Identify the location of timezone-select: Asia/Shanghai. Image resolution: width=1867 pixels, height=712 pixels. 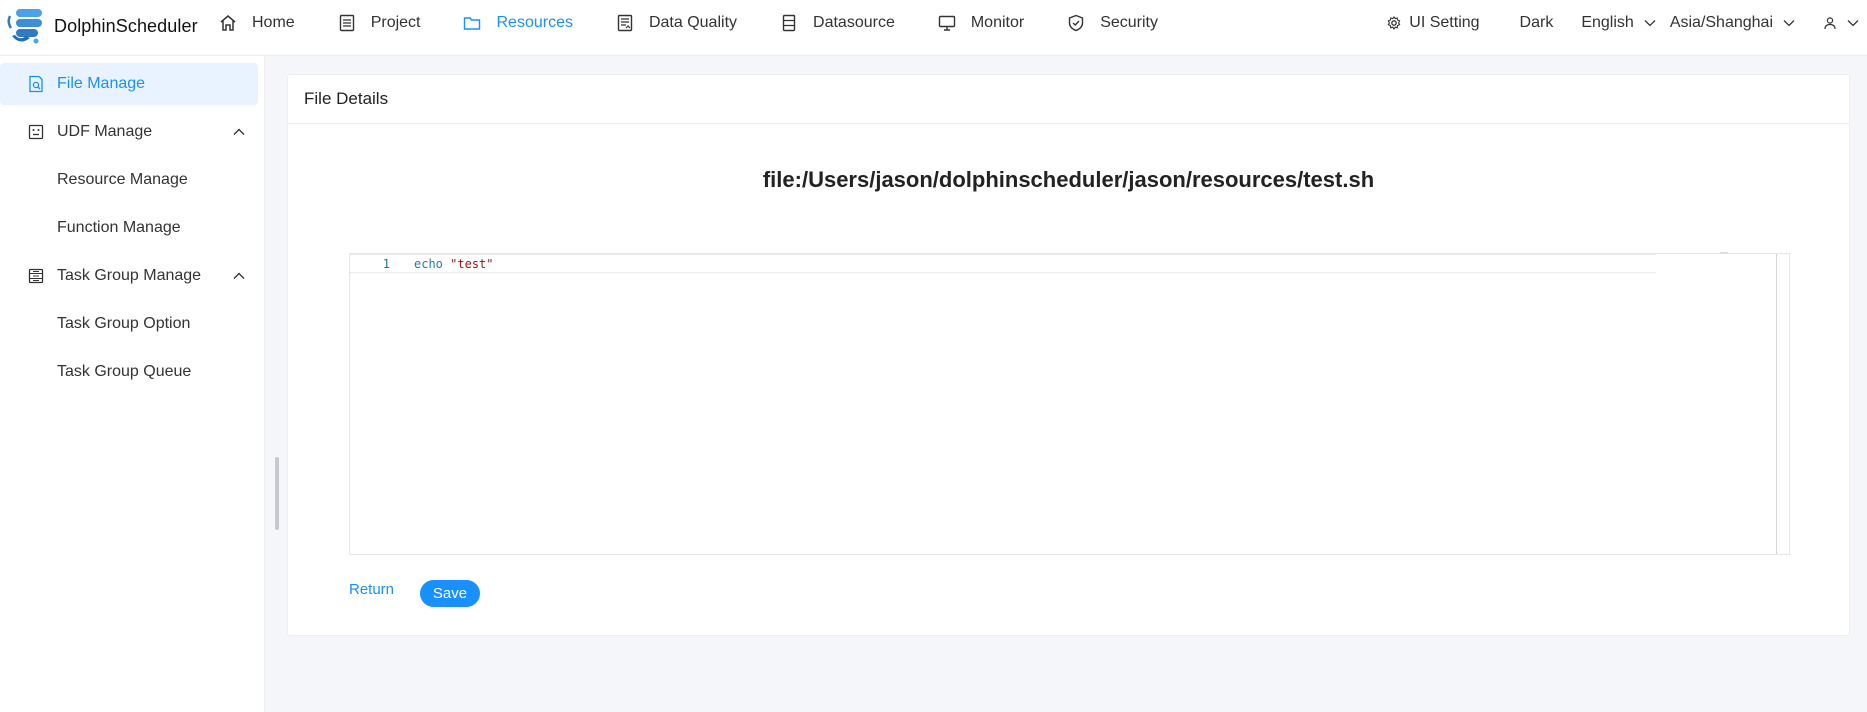
(1732, 23).